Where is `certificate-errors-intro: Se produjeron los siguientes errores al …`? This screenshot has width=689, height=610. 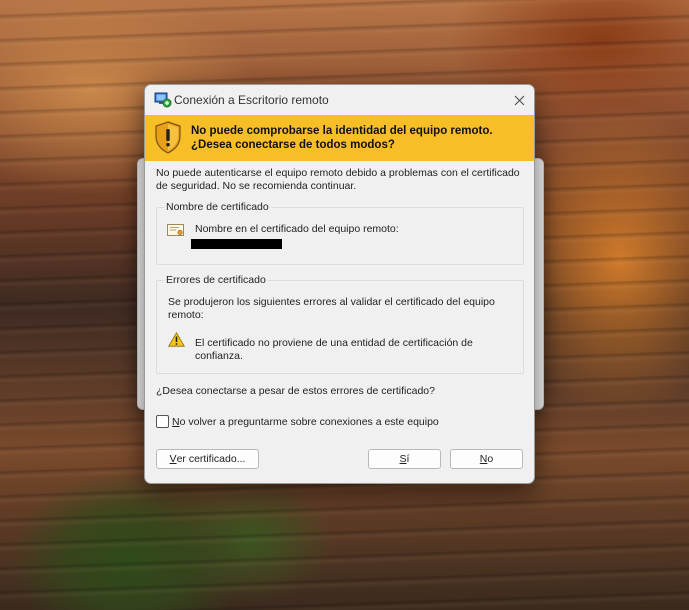 certificate-errors-intro: Se produjeron los siguientes errores al … is located at coordinates (331, 308).